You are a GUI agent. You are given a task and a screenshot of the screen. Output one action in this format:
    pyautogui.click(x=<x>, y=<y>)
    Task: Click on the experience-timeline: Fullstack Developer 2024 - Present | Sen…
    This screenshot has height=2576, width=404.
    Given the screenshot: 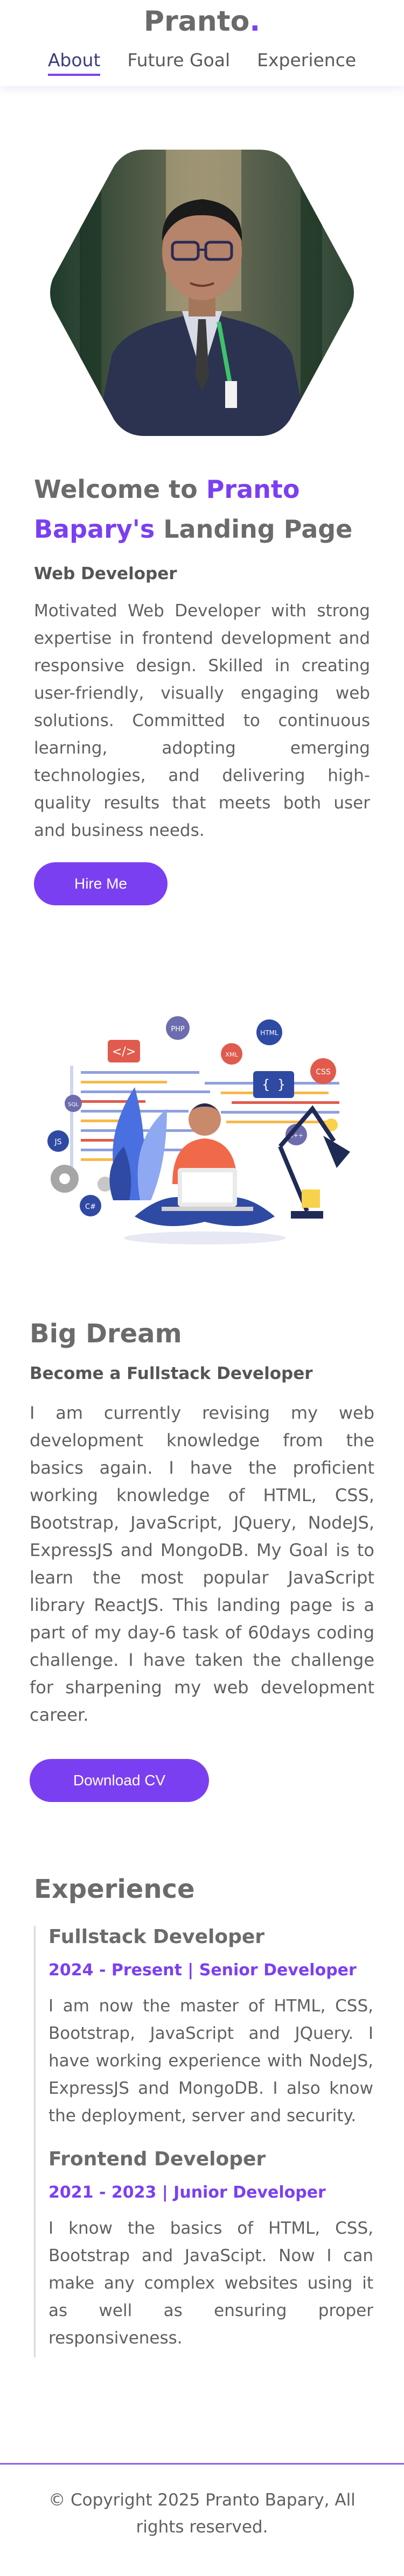 What is the action you would take?
    pyautogui.click(x=203, y=2141)
    